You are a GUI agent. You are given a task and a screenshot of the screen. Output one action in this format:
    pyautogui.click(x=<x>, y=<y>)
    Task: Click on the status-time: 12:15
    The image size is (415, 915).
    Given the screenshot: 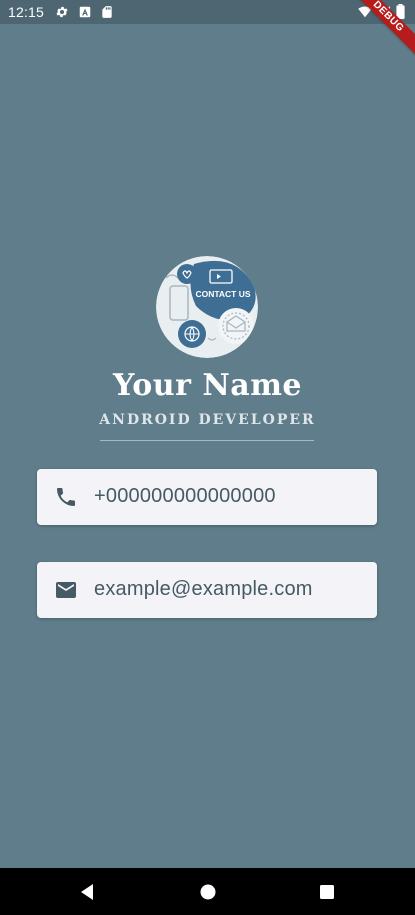 What is the action you would take?
    pyautogui.click(x=26, y=12)
    